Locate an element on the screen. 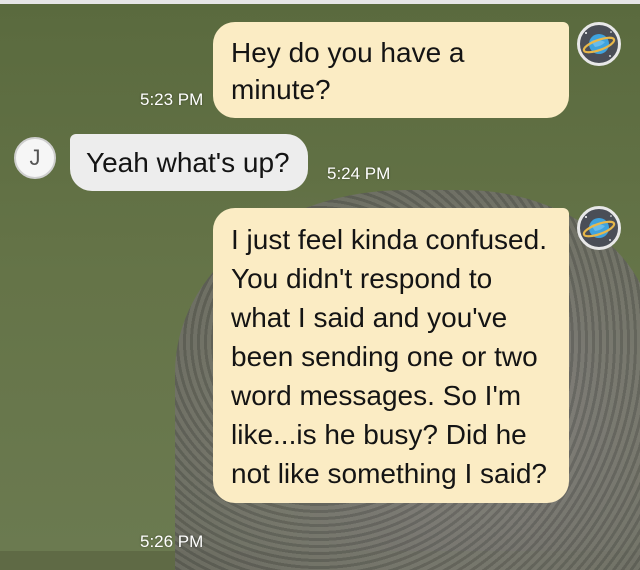  message-timestamp: 5:23 PM is located at coordinates (172, 99).